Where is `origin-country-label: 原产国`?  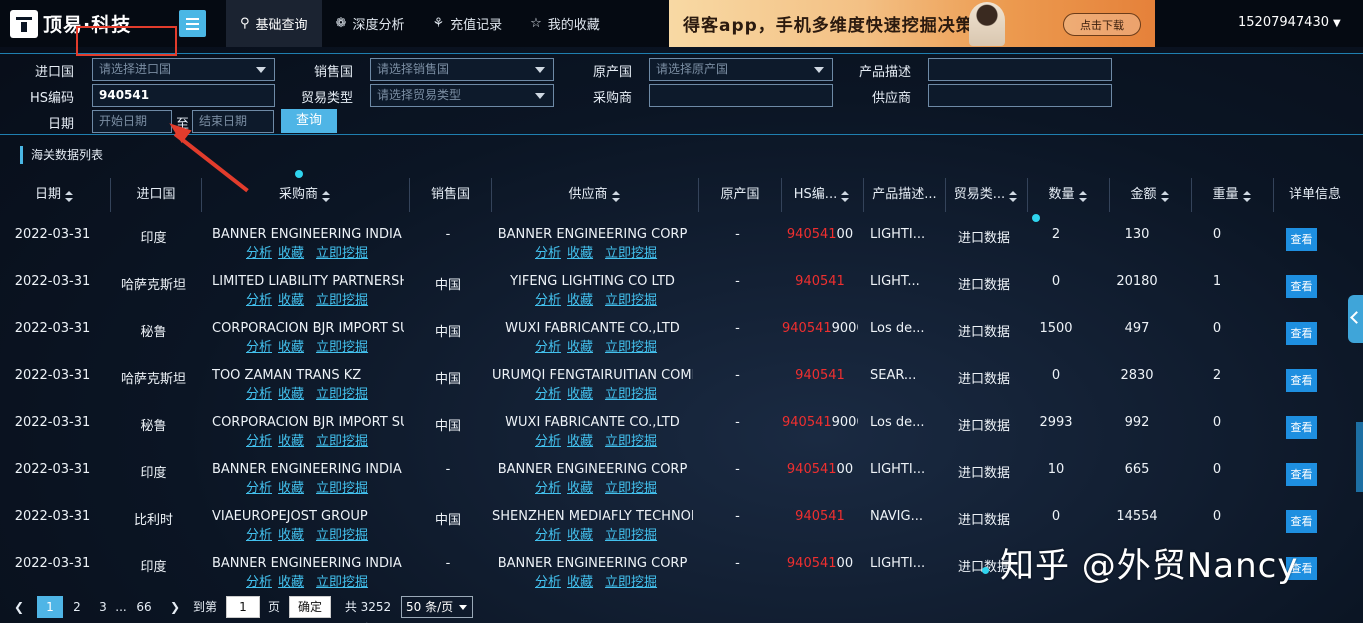
origin-country-label: 原产国 is located at coordinates (613, 72).